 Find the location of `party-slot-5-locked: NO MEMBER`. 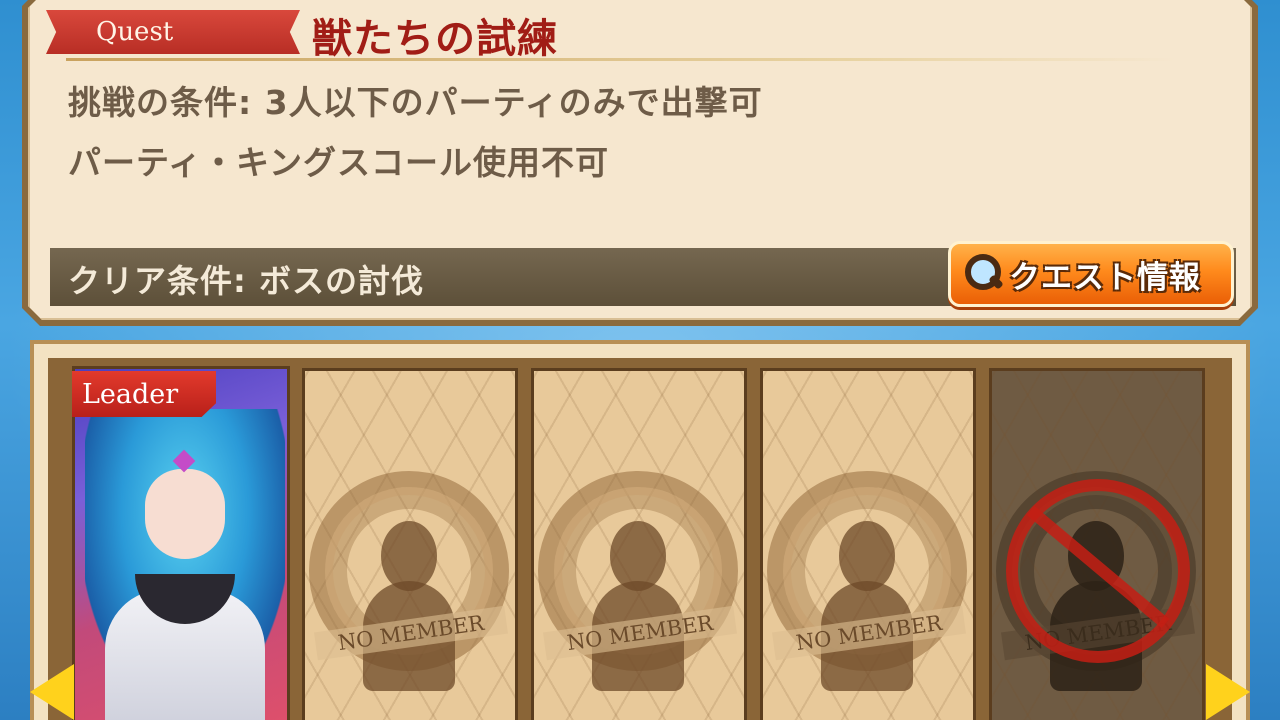

party-slot-5-locked: NO MEMBER is located at coordinates (1097, 544).